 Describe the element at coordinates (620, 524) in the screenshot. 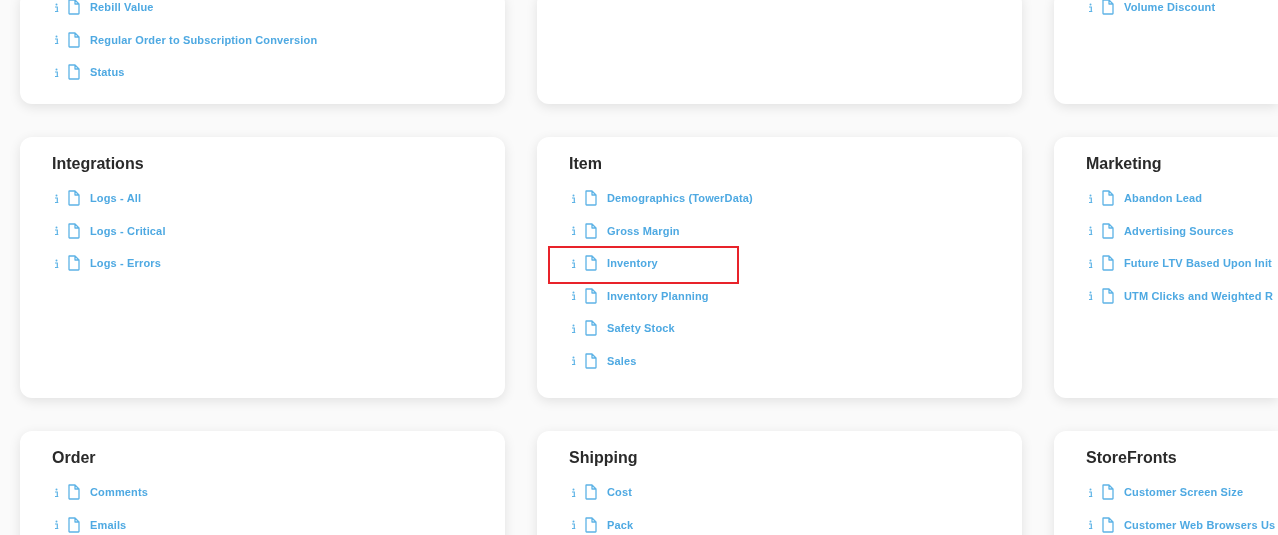

I see `report-link: Pack` at that location.